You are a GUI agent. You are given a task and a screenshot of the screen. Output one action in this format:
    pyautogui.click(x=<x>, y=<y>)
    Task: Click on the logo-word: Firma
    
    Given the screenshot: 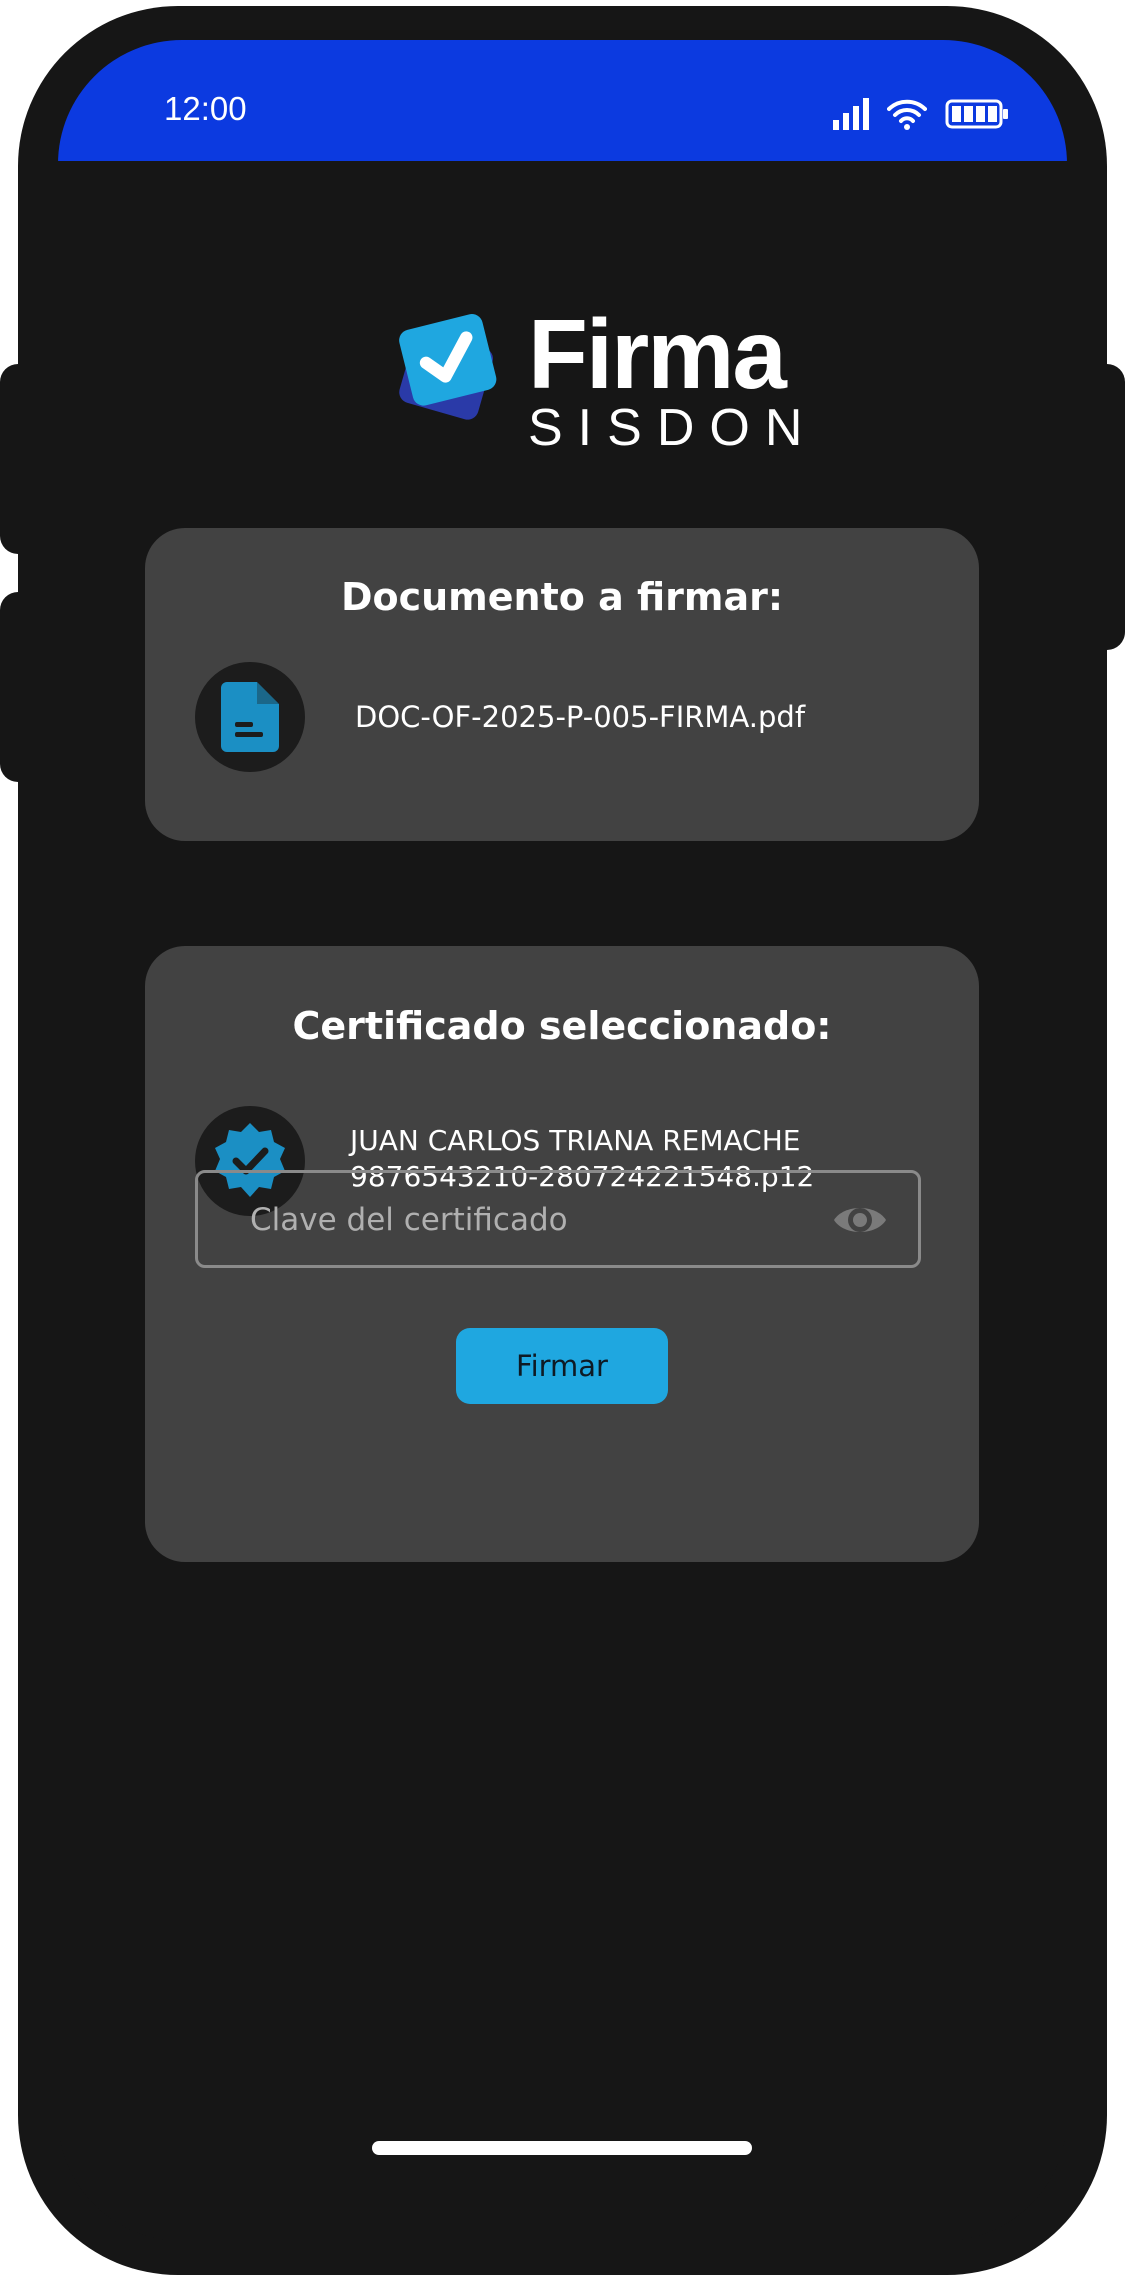 What is the action you would take?
    pyautogui.click(x=657, y=354)
    